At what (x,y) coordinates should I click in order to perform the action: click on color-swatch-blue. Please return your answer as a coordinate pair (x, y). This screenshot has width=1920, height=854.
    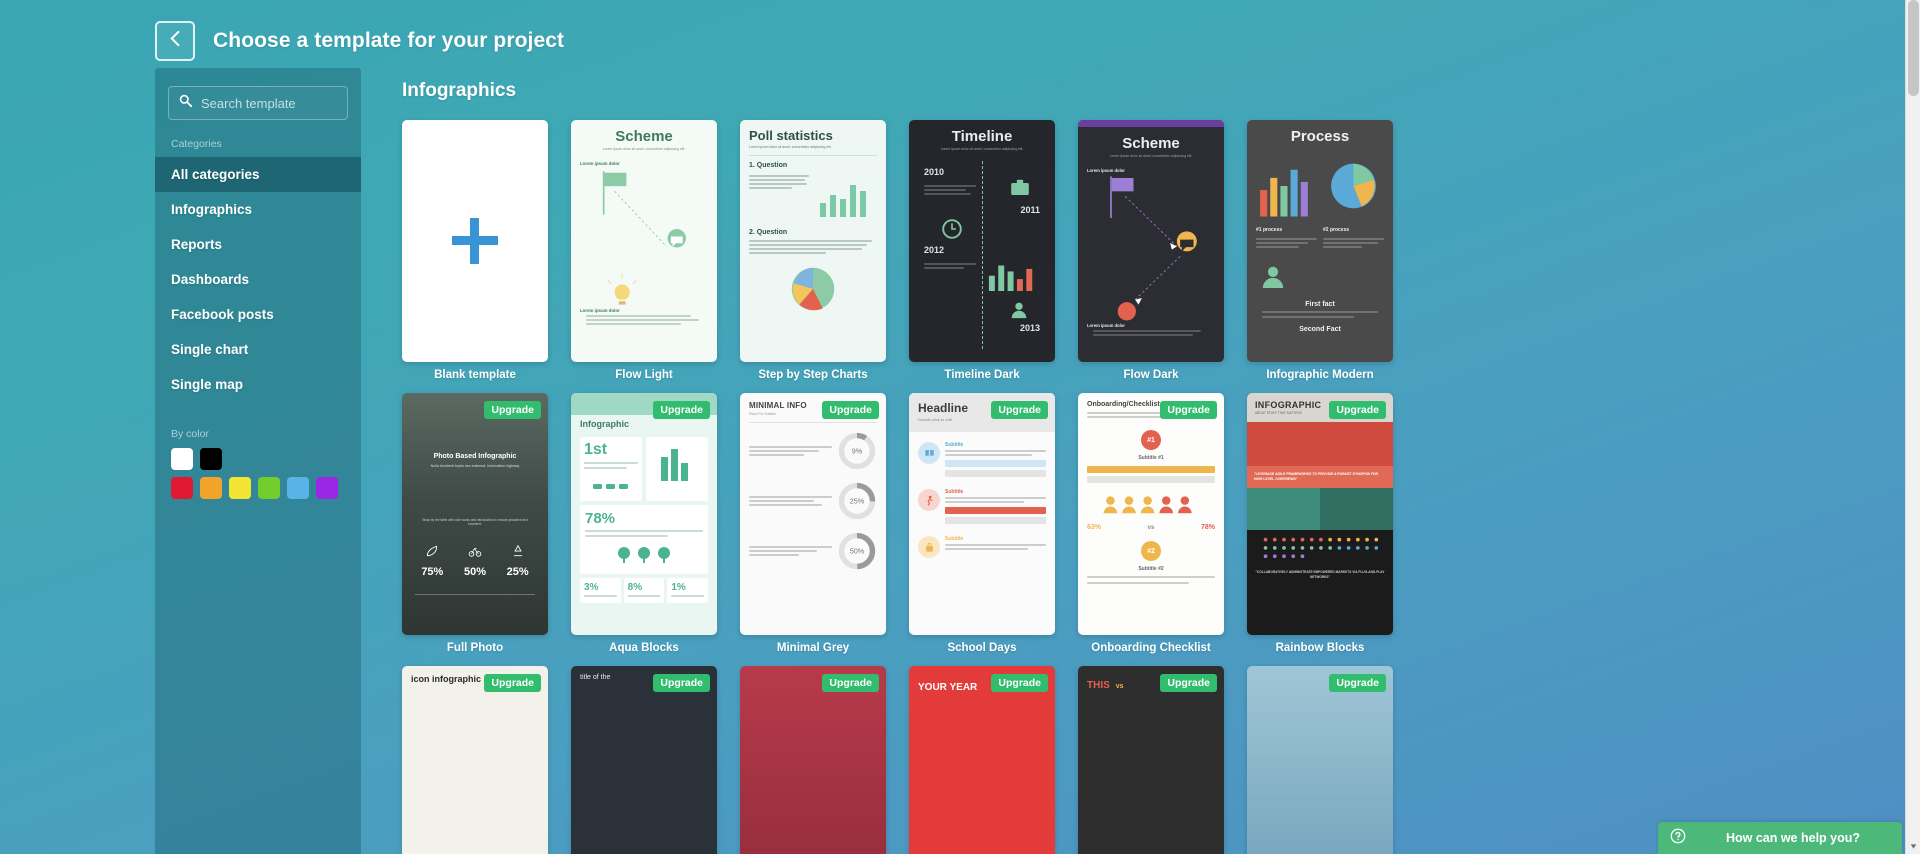
    Looking at the image, I should click on (298, 488).